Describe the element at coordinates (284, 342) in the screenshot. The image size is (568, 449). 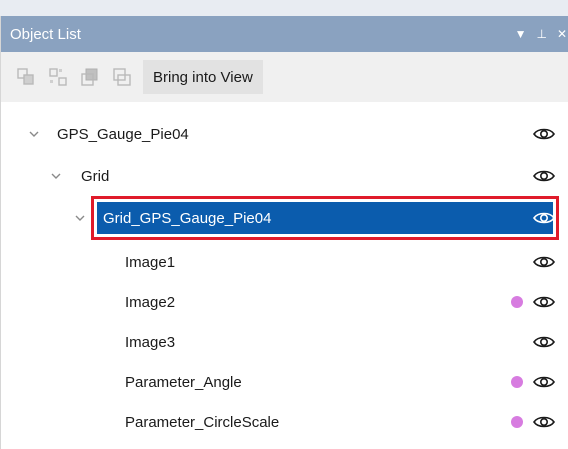
I see `tree-item-image3: Image3` at that location.